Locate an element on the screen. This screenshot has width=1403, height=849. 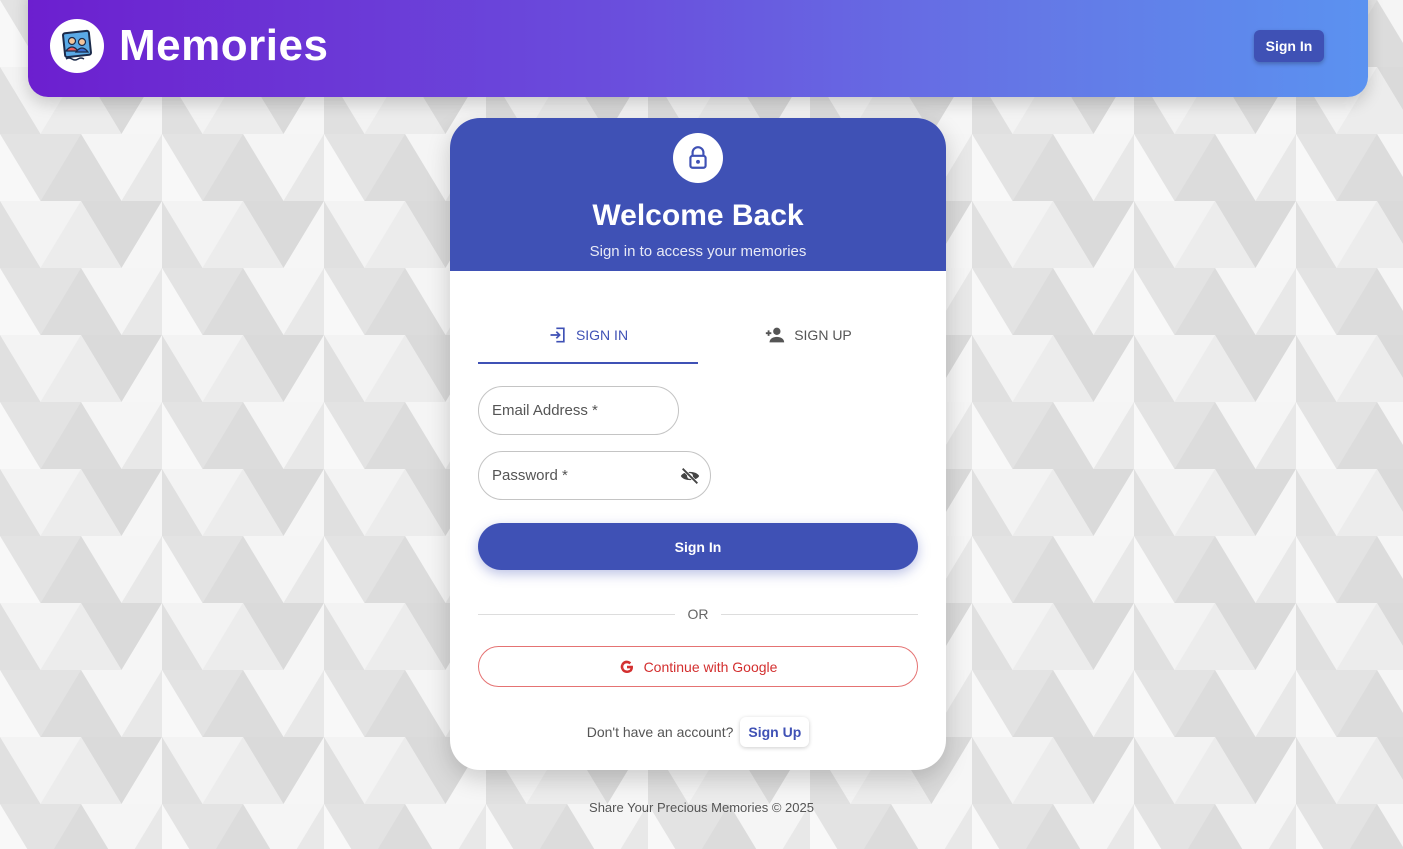
logo is located at coordinates (77, 46).